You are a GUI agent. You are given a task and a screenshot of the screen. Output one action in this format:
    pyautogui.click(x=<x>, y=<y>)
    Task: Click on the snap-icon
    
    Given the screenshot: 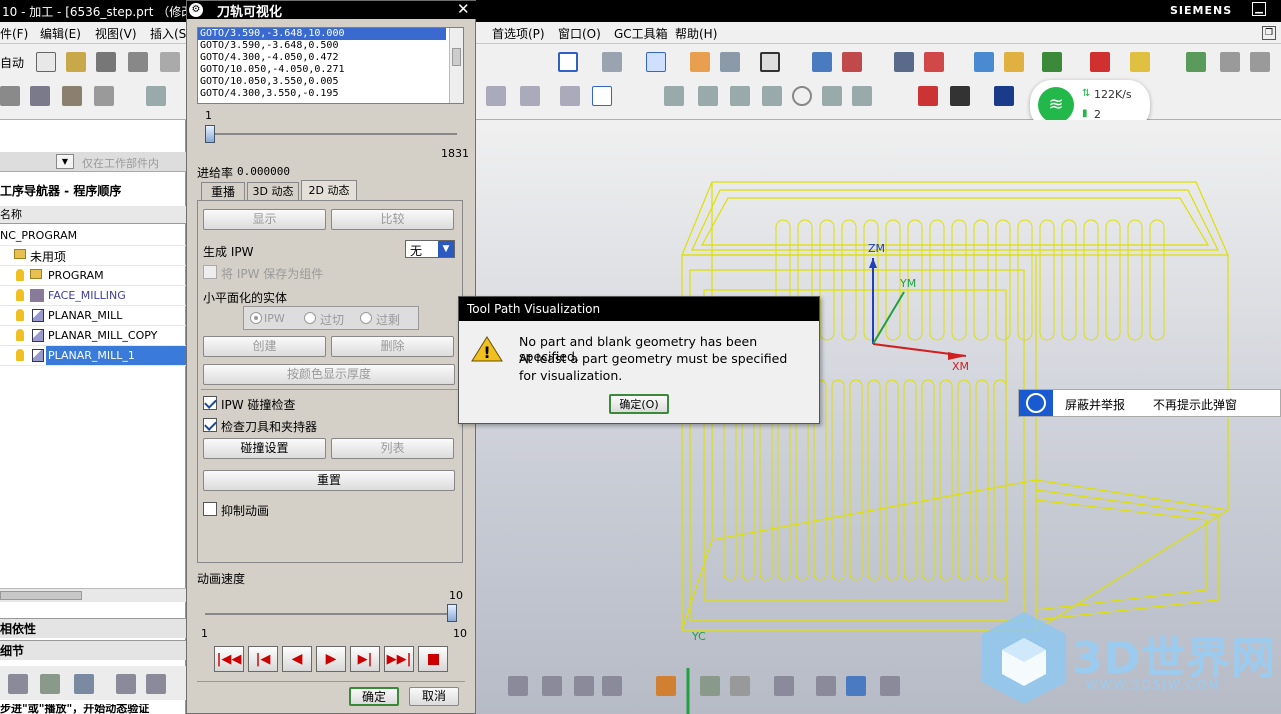 What is the action you would take?
    pyautogui.click(x=822, y=62)
    